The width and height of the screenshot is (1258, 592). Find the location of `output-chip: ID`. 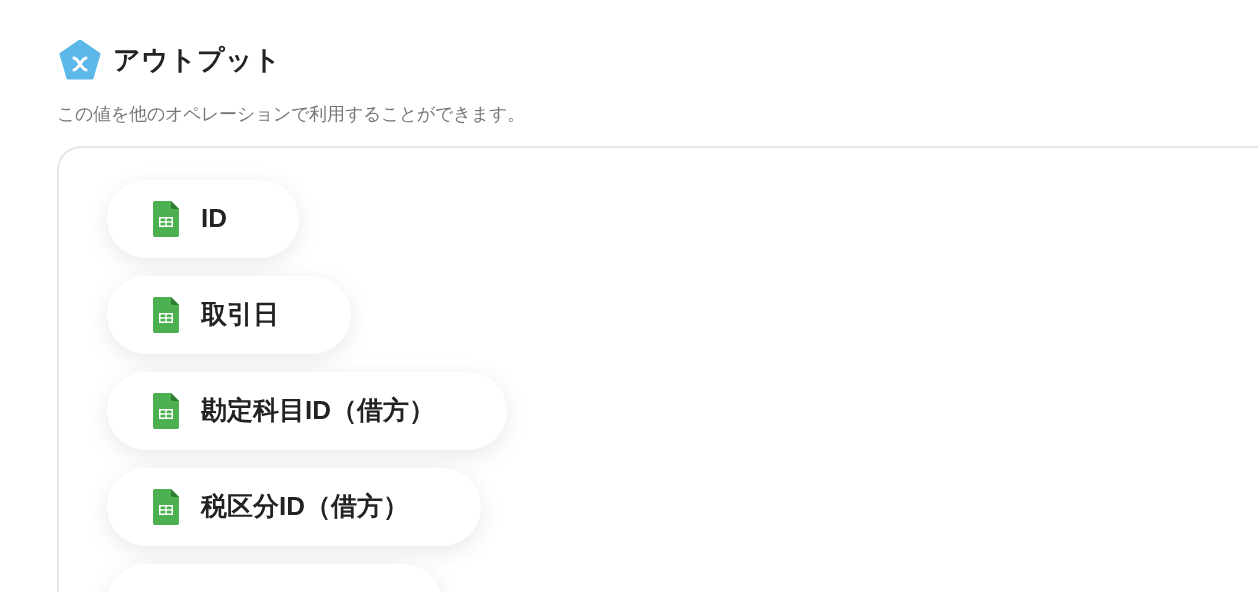

output-chip: ID is located at coordinates (203, 218).